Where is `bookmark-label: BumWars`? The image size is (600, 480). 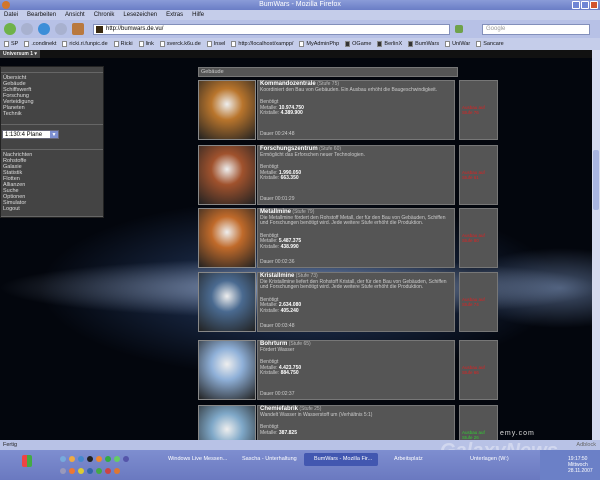 bookmark-label: BumWars is located at coordinates (427, 44).